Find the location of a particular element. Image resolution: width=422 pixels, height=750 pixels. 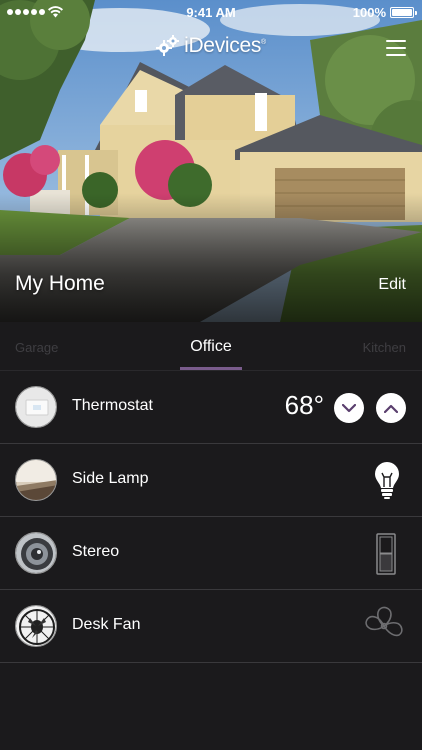

temperature-value: 68° is located at coordinates (304, 405).